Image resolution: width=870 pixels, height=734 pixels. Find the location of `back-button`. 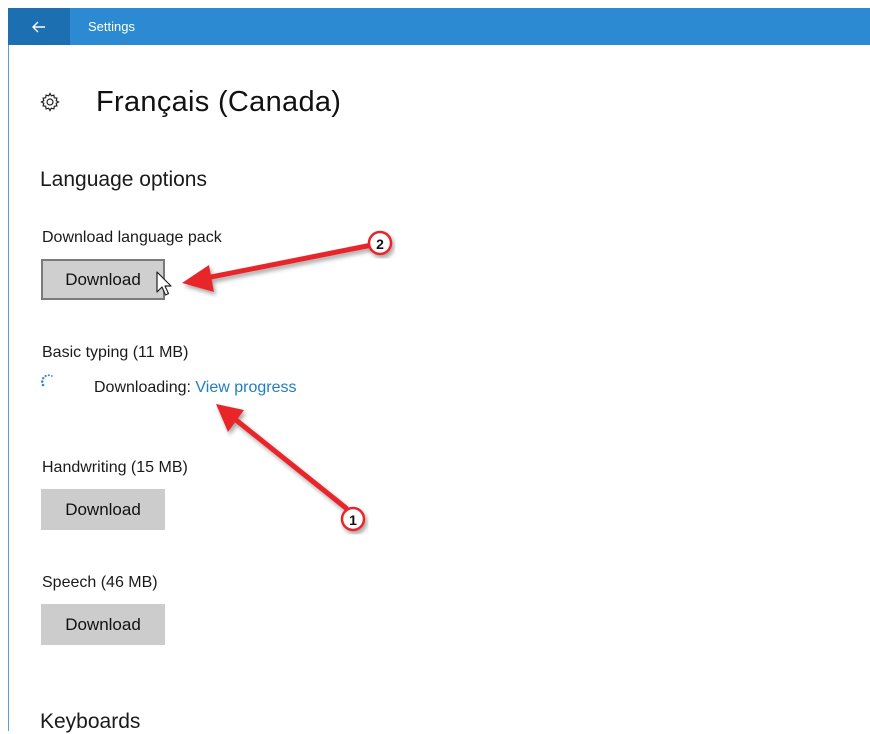

back-button is located at coordinates (39, 26).